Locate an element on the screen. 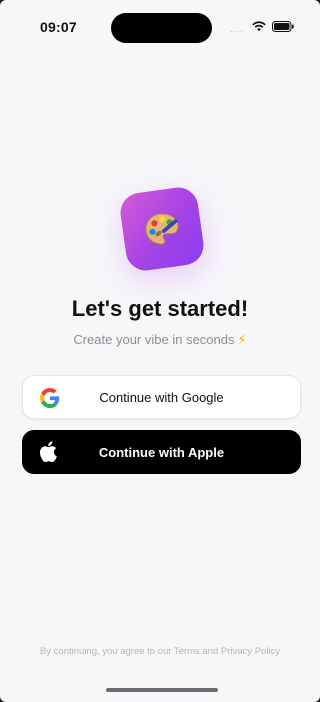  apple-icon is located at coordinates (48, 451).